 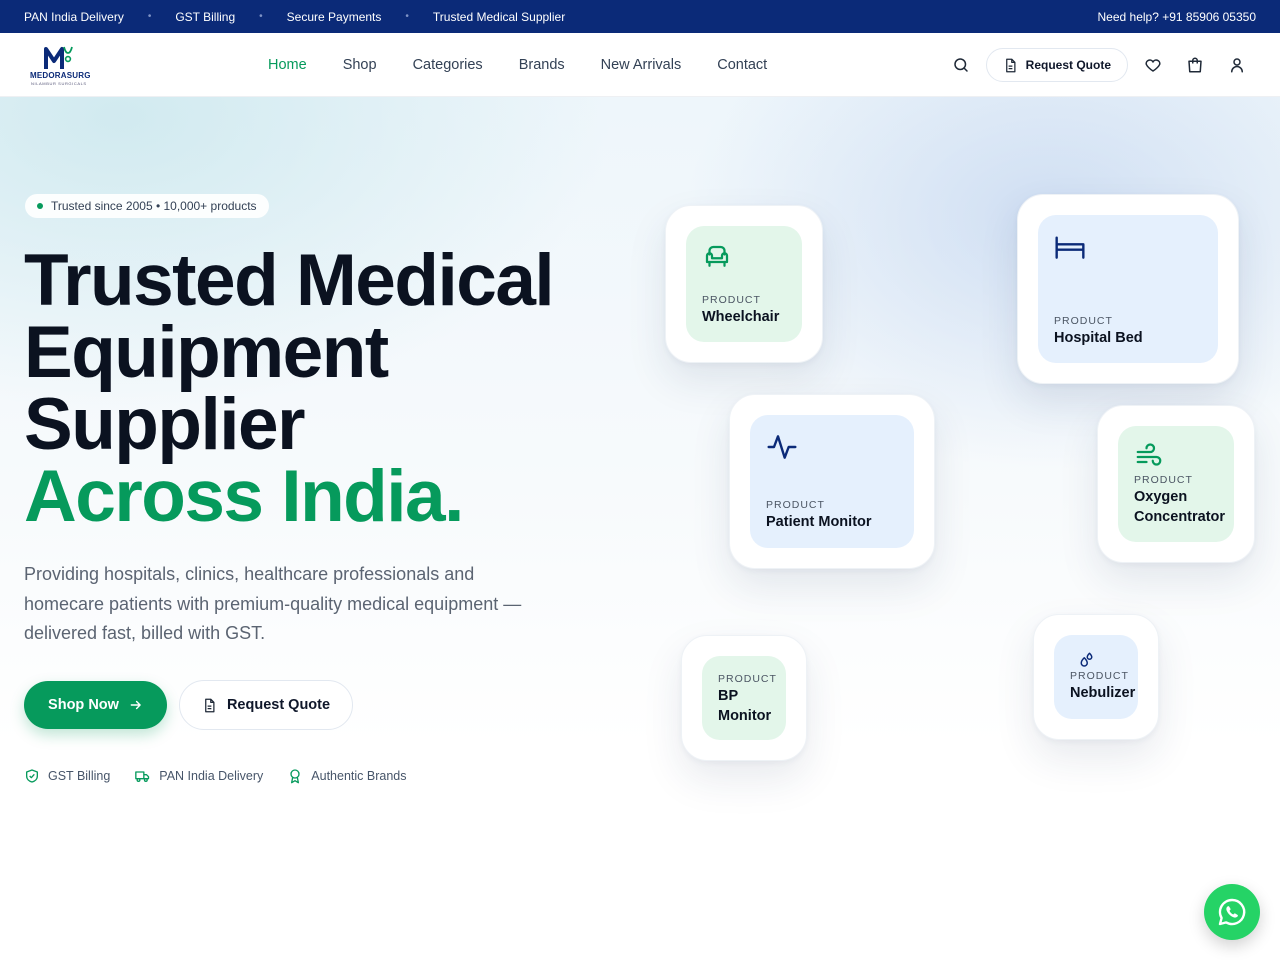 I want to click on shopping-bag-icon, so click(x=1195, y=65).